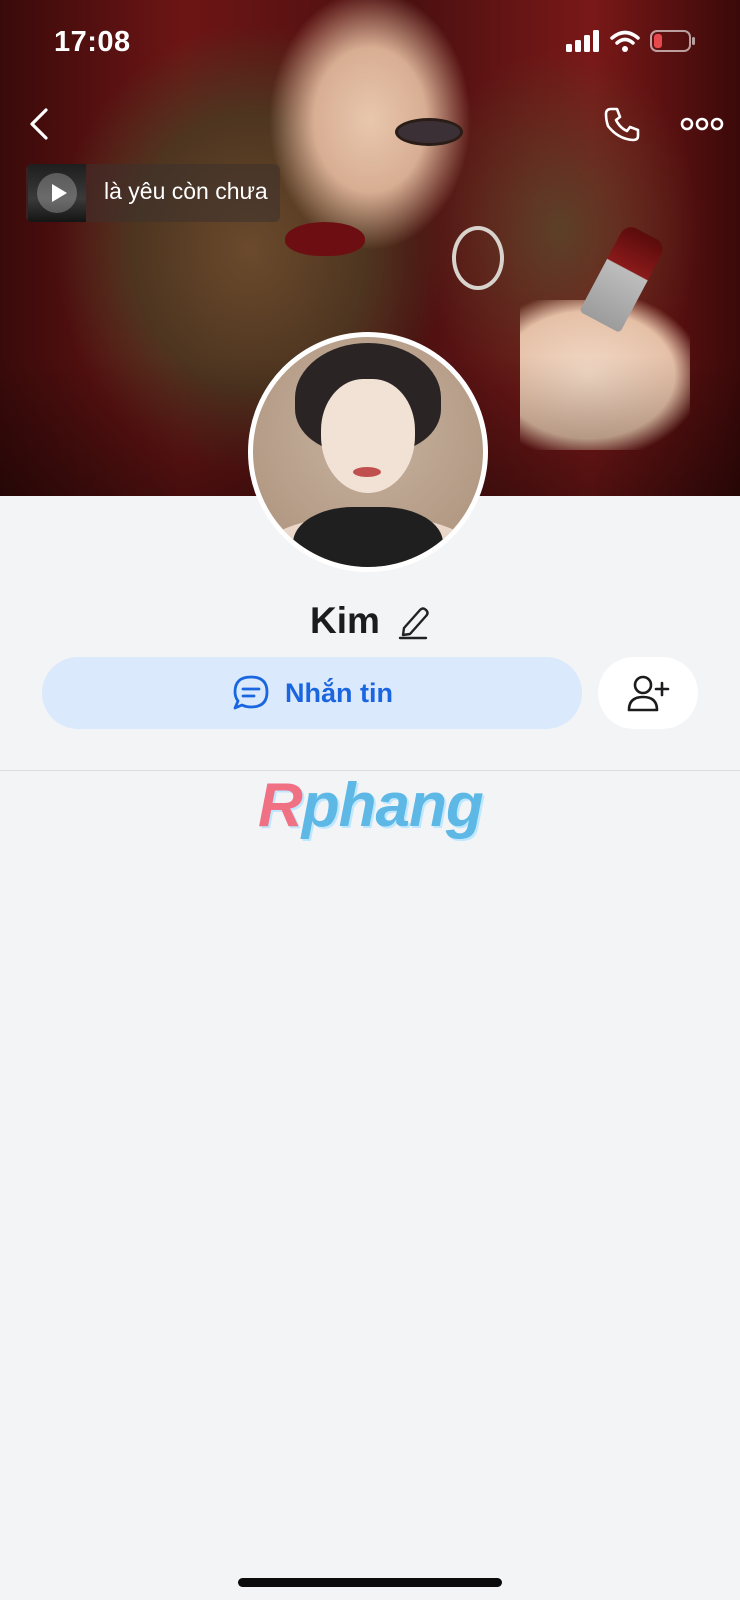 The width and height of the screenshot is (740, 1600). What do you see at coordinates (582, 41) in the screenshot?
I see `cellular-signal-icon` at bounding box center [582, 41].